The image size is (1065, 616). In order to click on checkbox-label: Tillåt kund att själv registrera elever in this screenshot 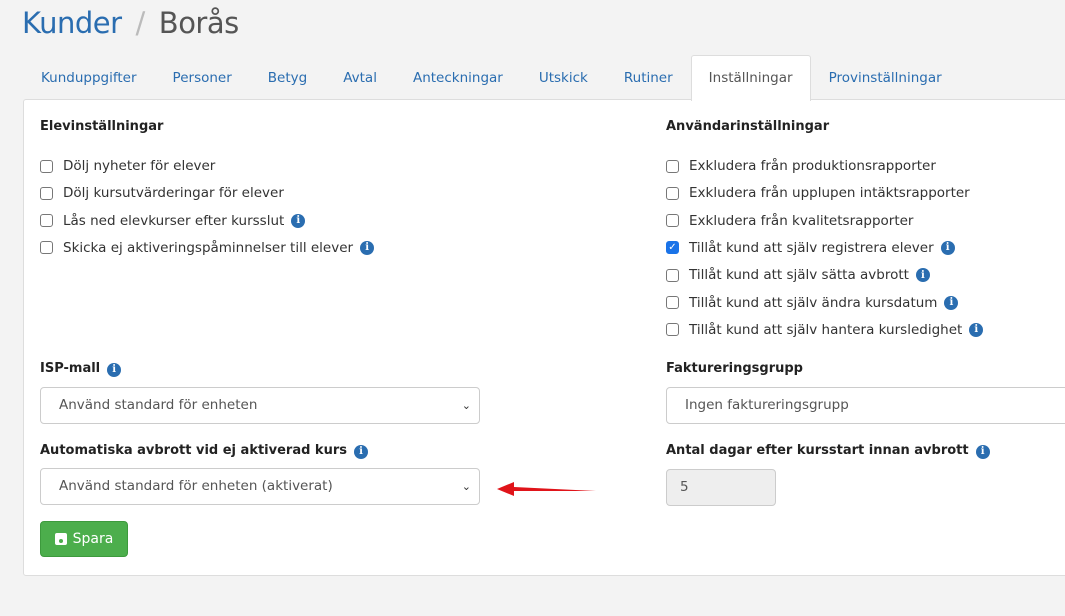, I will do `click(811, 247)`.